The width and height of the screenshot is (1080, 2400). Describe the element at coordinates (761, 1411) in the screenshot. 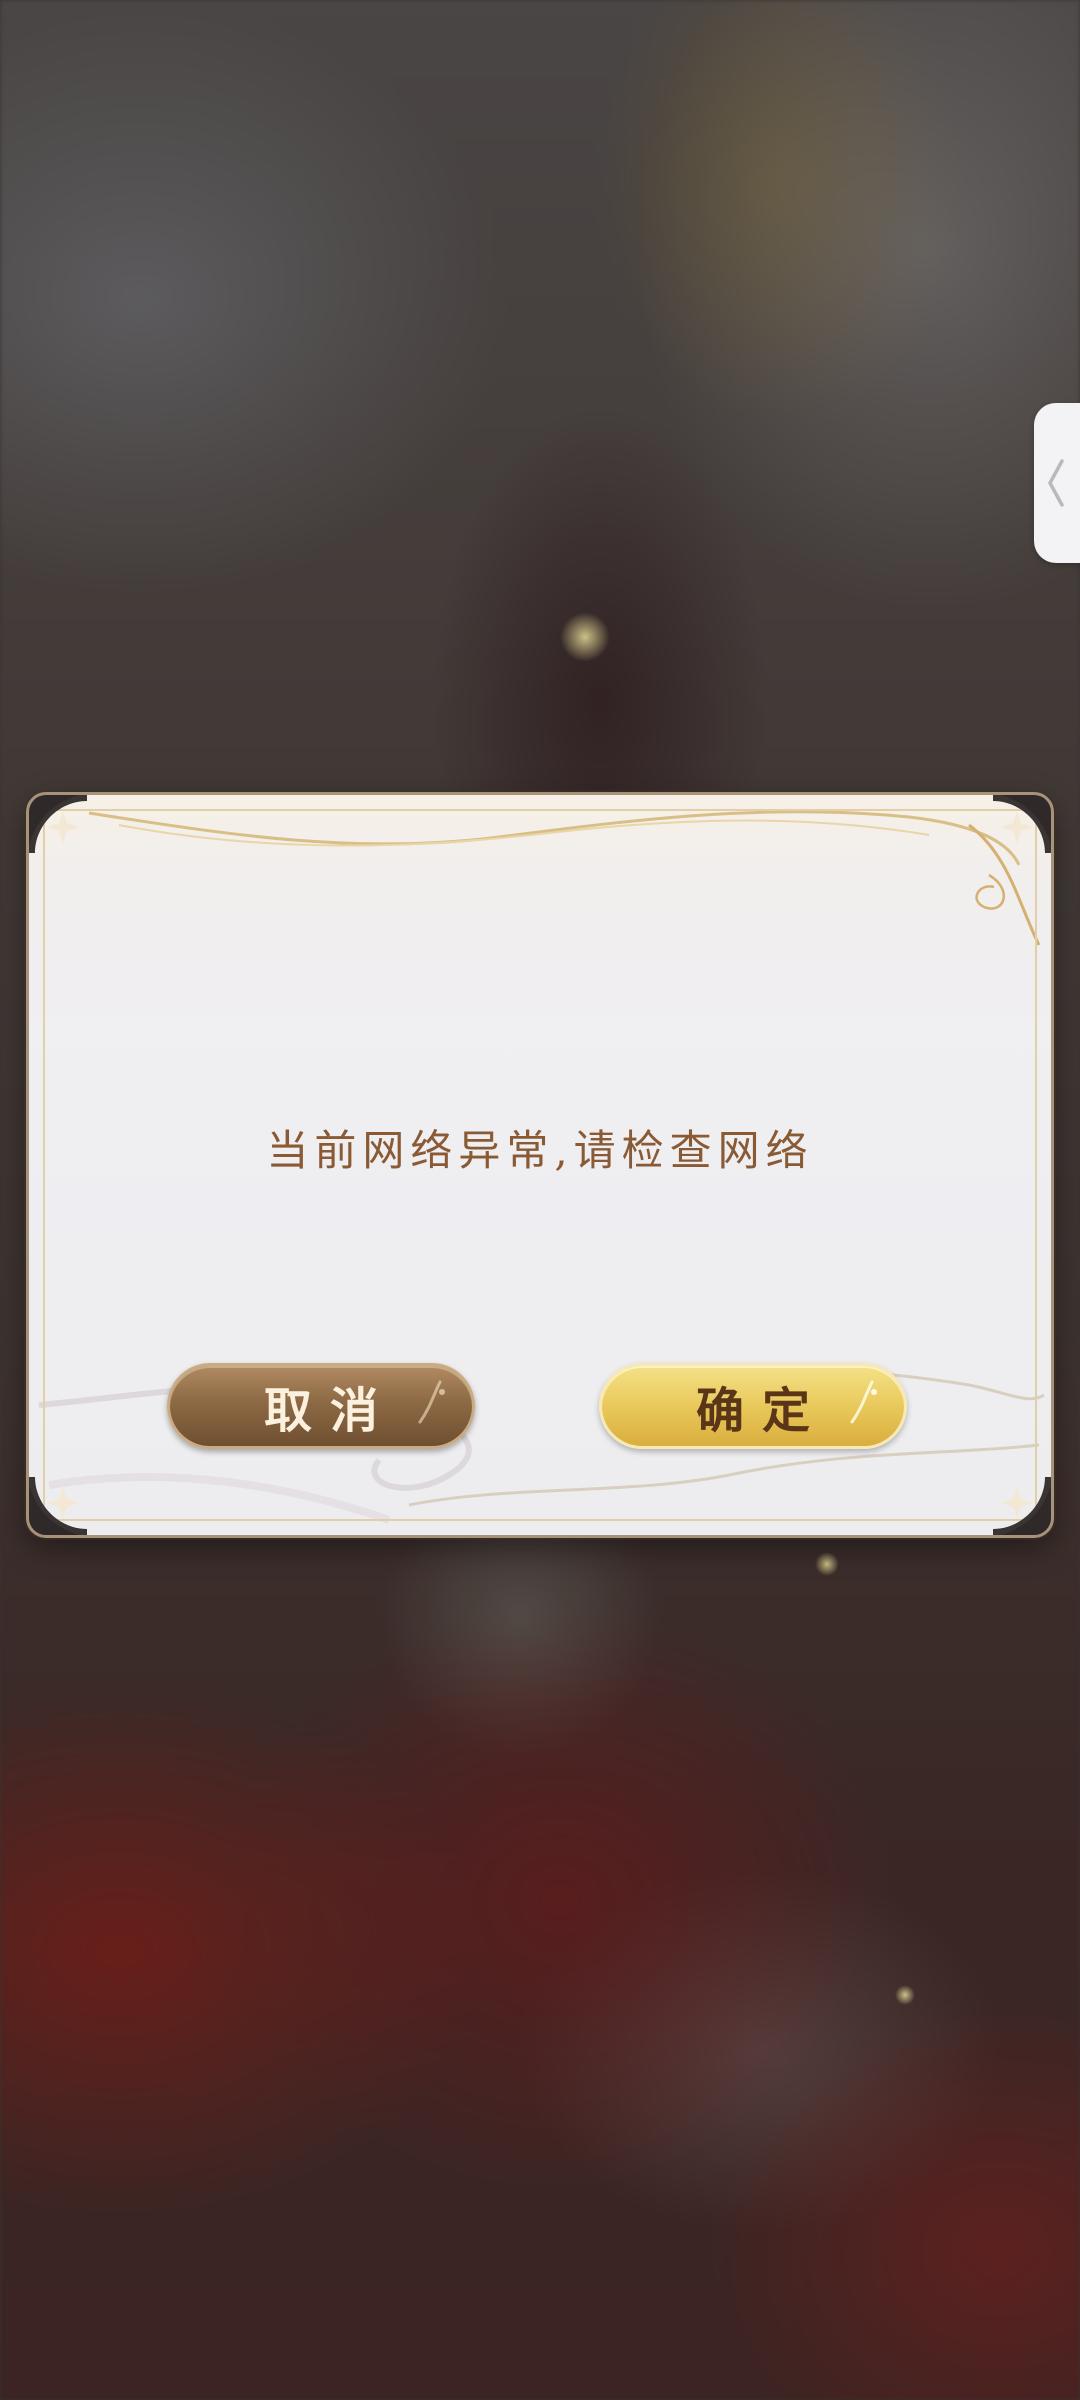

I see `confirm-button-label: 确定` at that location.